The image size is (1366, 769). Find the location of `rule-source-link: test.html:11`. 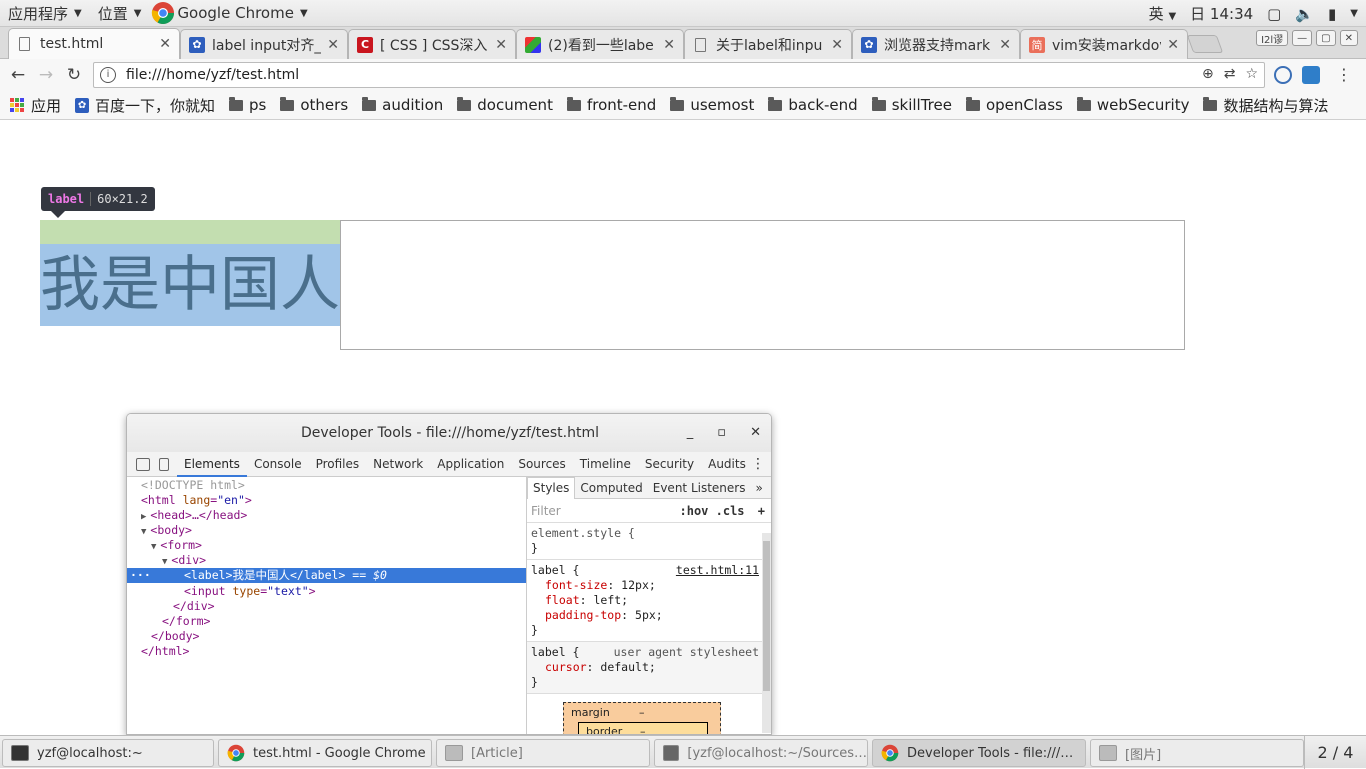

rule-source-link: test.html:11 is located at coordinates (717, 570).